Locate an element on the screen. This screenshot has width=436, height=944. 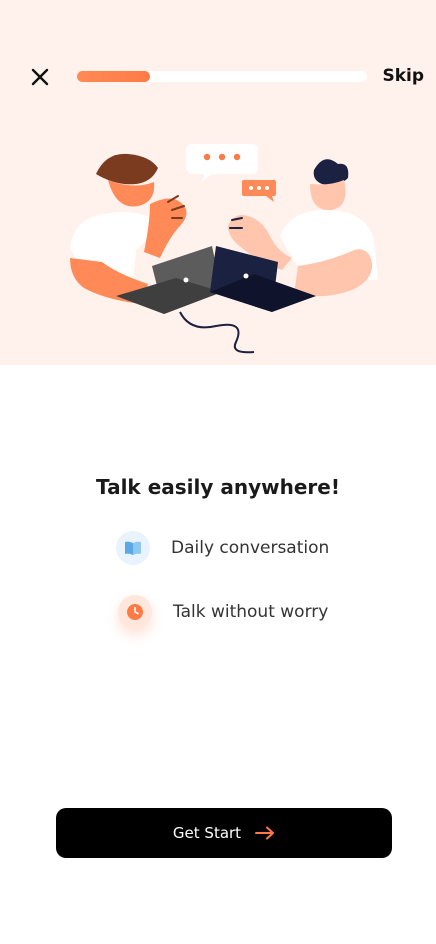
get-start-button: Get Start is located at coordinates (224, 833).